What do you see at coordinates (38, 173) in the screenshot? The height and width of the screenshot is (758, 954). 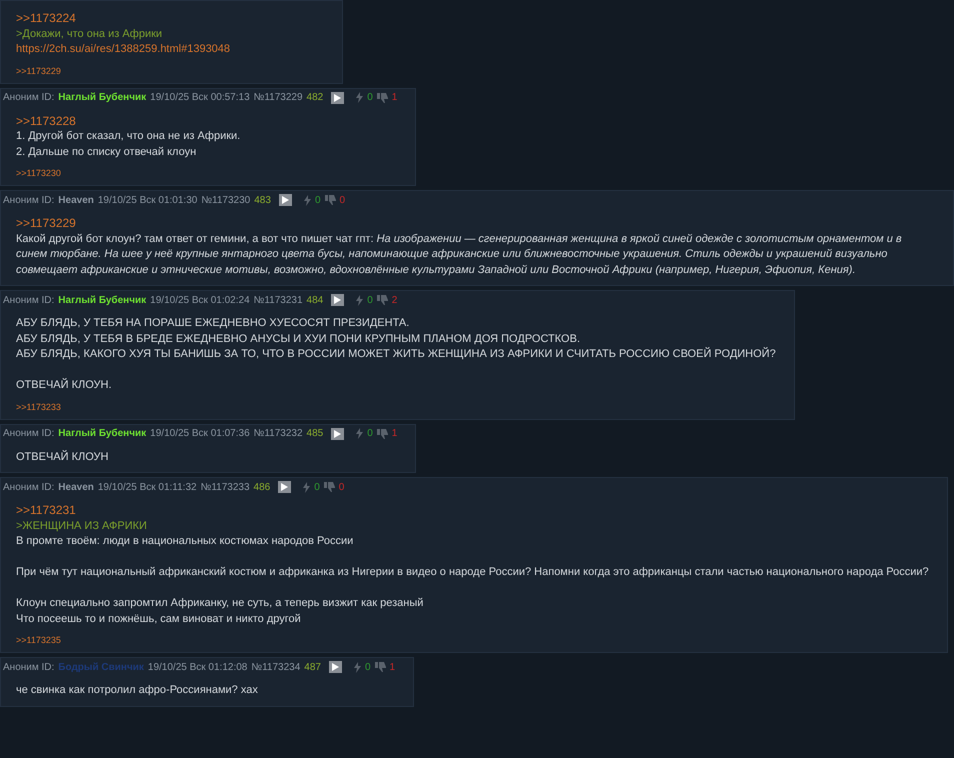 I see `reply-link: >>1173230` at bounding box center [38, 173].